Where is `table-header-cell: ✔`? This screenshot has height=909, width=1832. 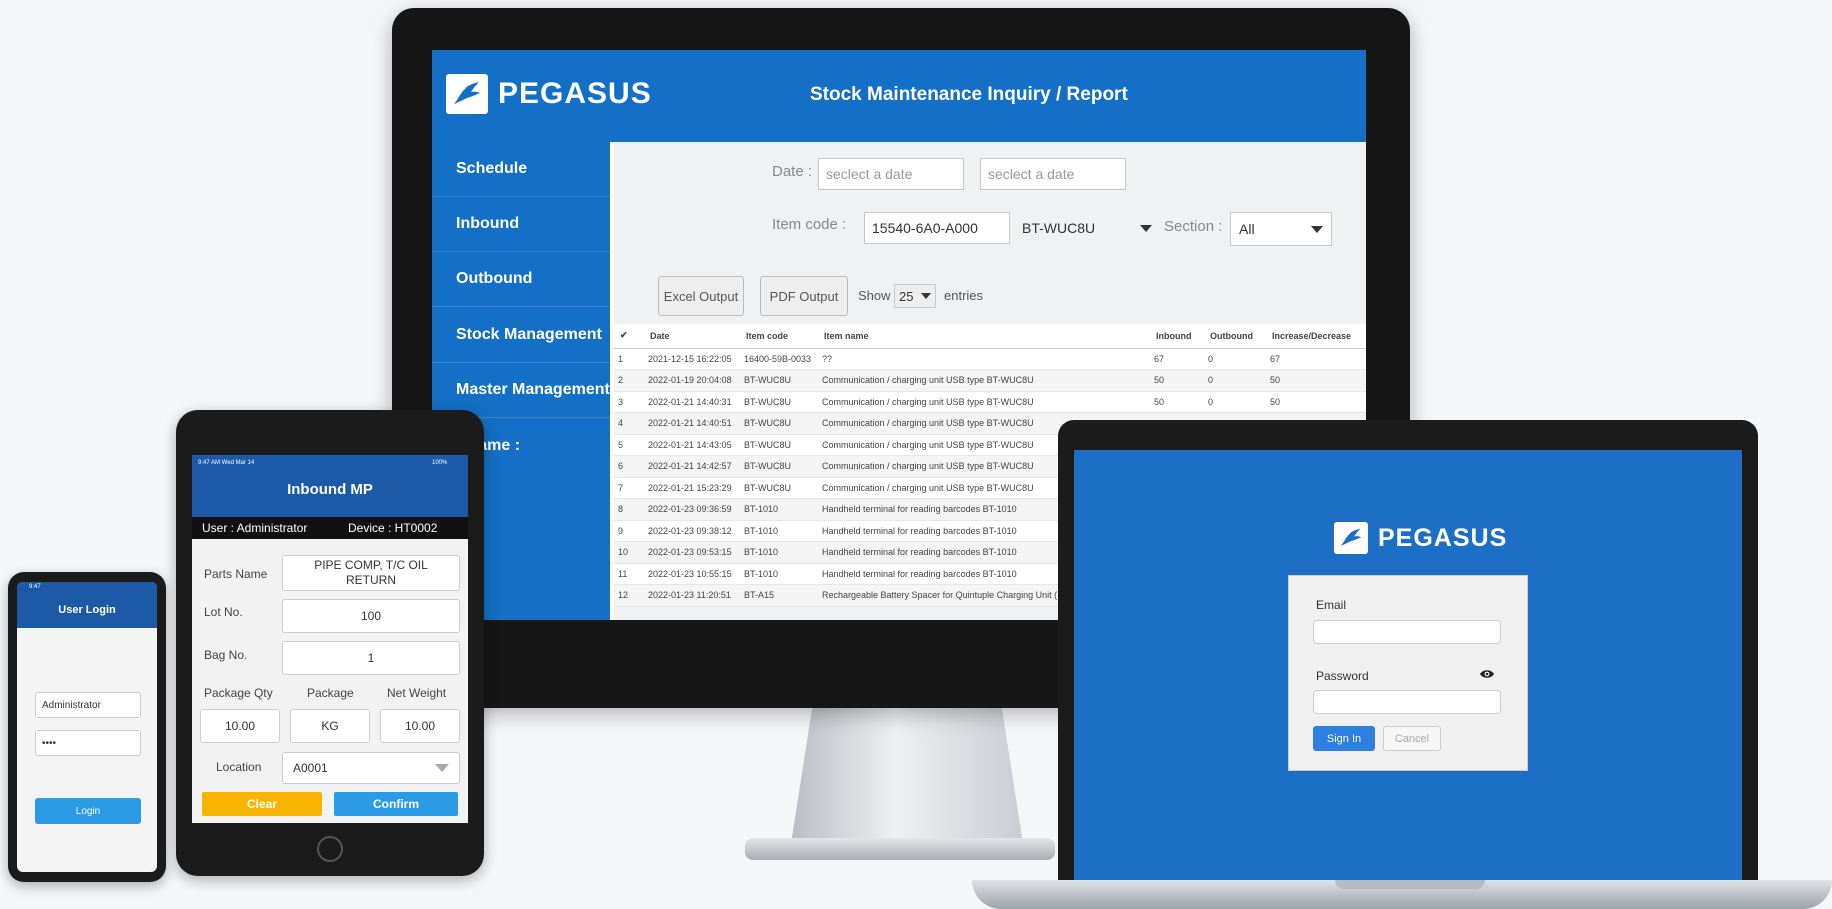
table-header-cell: ✔ is located at coordinates (629, 336).